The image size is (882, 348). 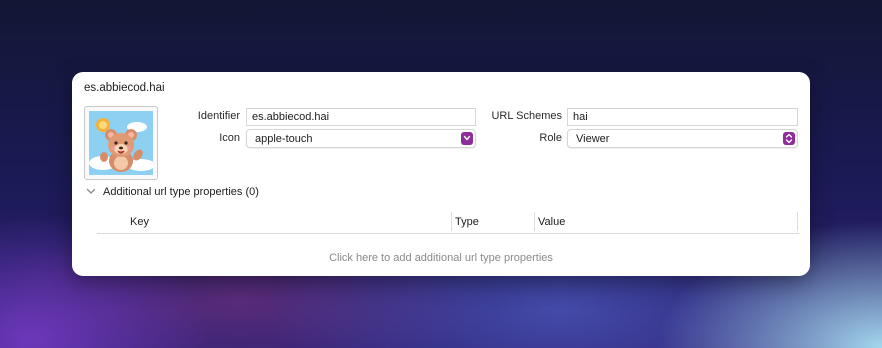 I want to click on bear-mascot-icon, so click(x=121, y=143).